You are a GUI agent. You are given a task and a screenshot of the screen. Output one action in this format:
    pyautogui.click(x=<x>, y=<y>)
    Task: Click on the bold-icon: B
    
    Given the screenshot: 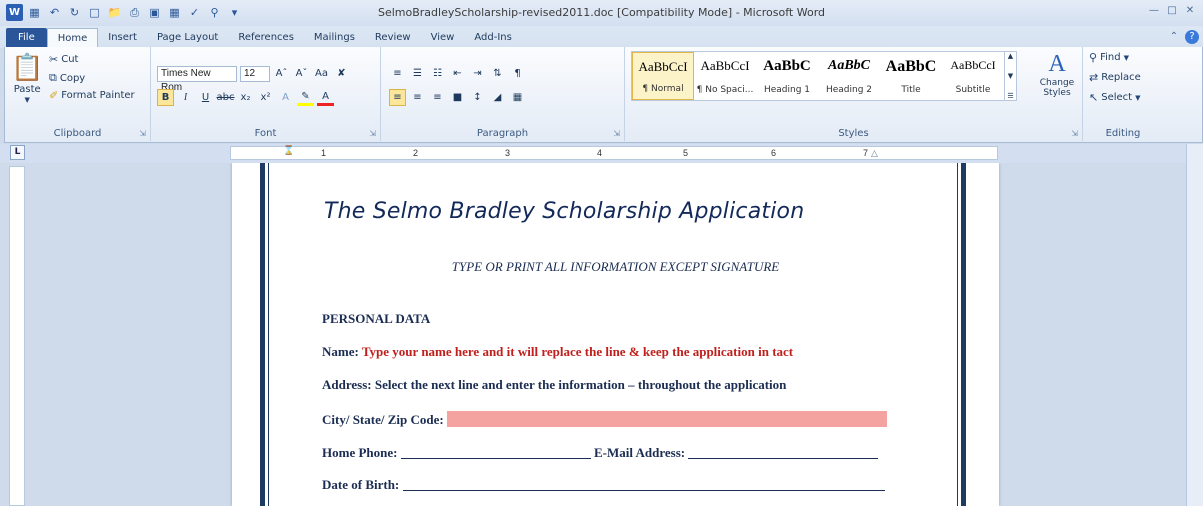 What is the action you would take?
    pyautogui.click(x=165, y=97)
    